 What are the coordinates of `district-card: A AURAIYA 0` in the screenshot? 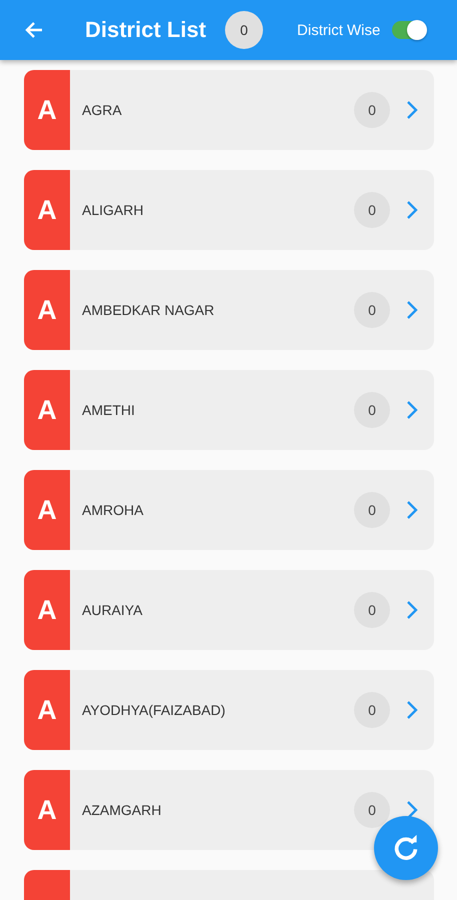 It's located at (229, 610).